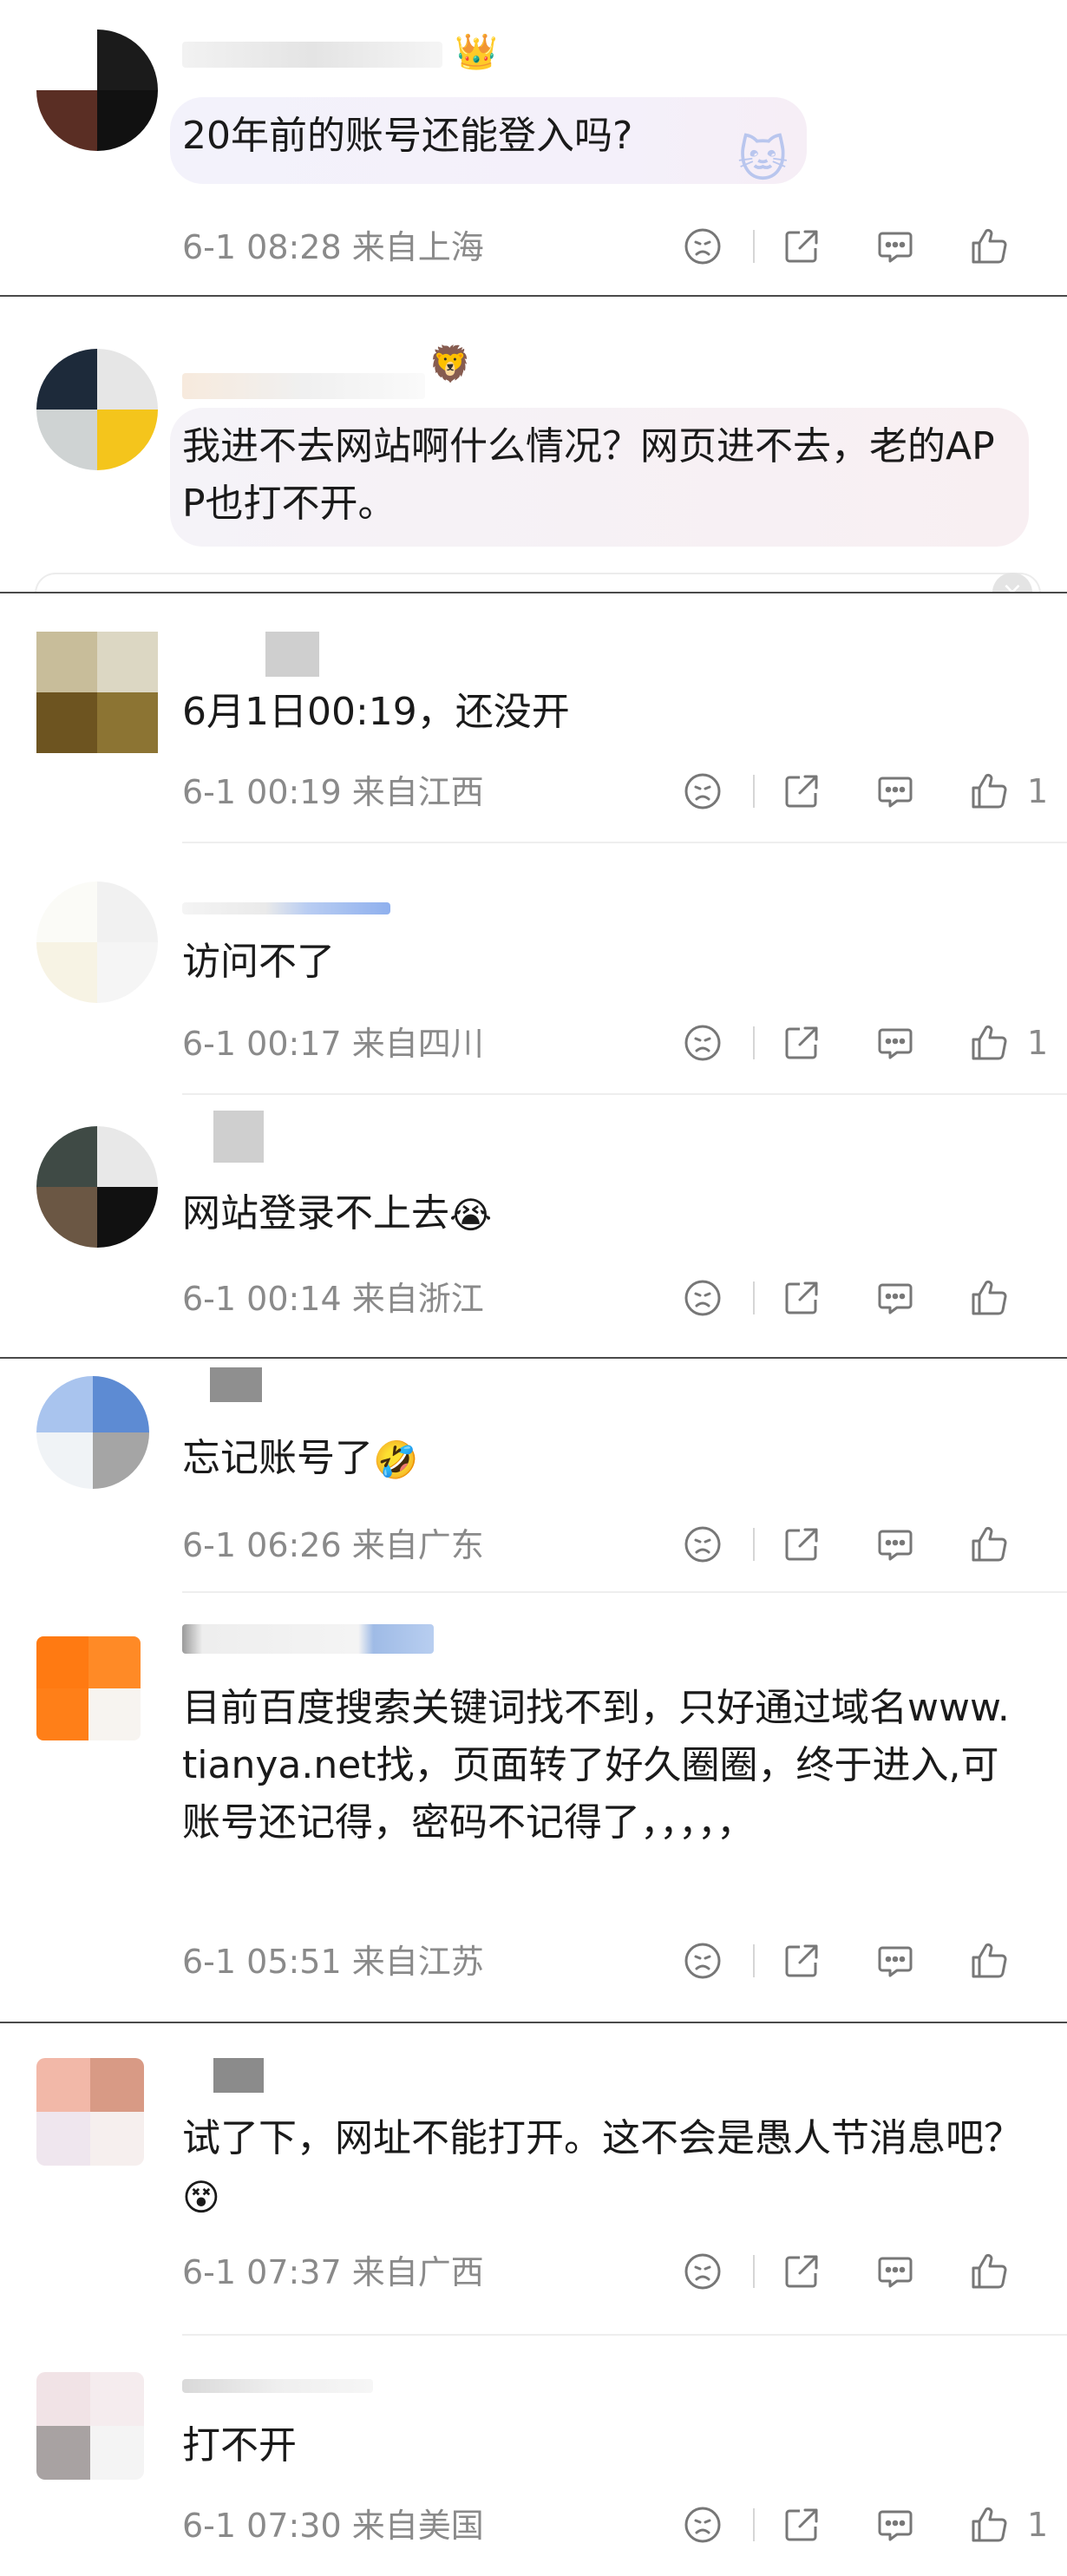  I want to click on comment-item: 试了下，网址不能打开。这不会是愚人节消息吧？😵 6-1 07:37 来自广西, so click(533, 2179).